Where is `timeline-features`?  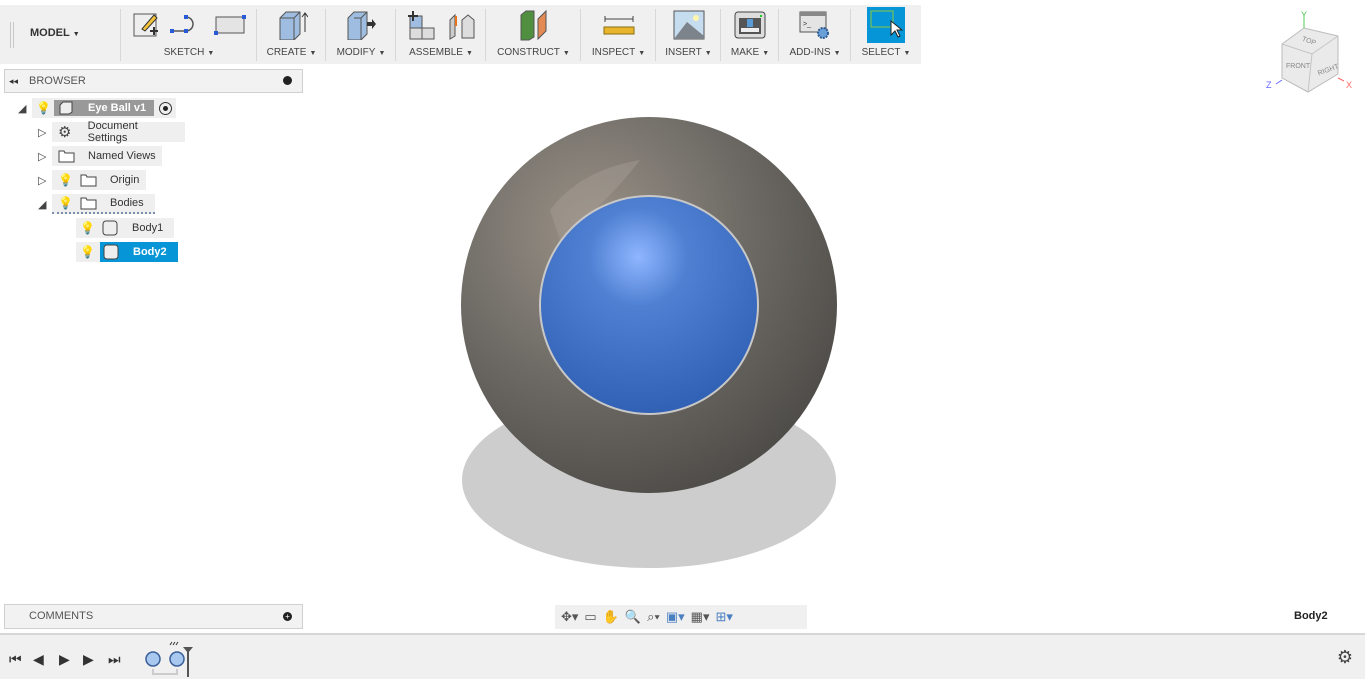 timeline-features is located at coordinates (169, 659).